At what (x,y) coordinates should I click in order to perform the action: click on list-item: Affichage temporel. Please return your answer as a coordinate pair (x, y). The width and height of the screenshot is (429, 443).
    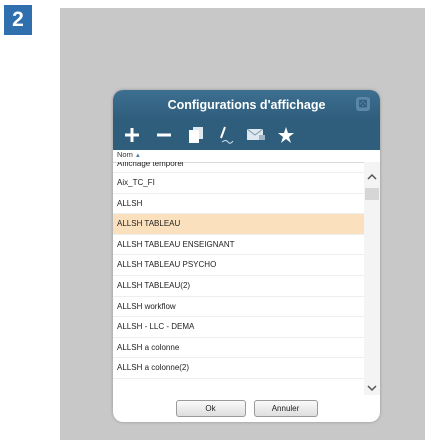
    Looking at the image, I should click on (238, 167).